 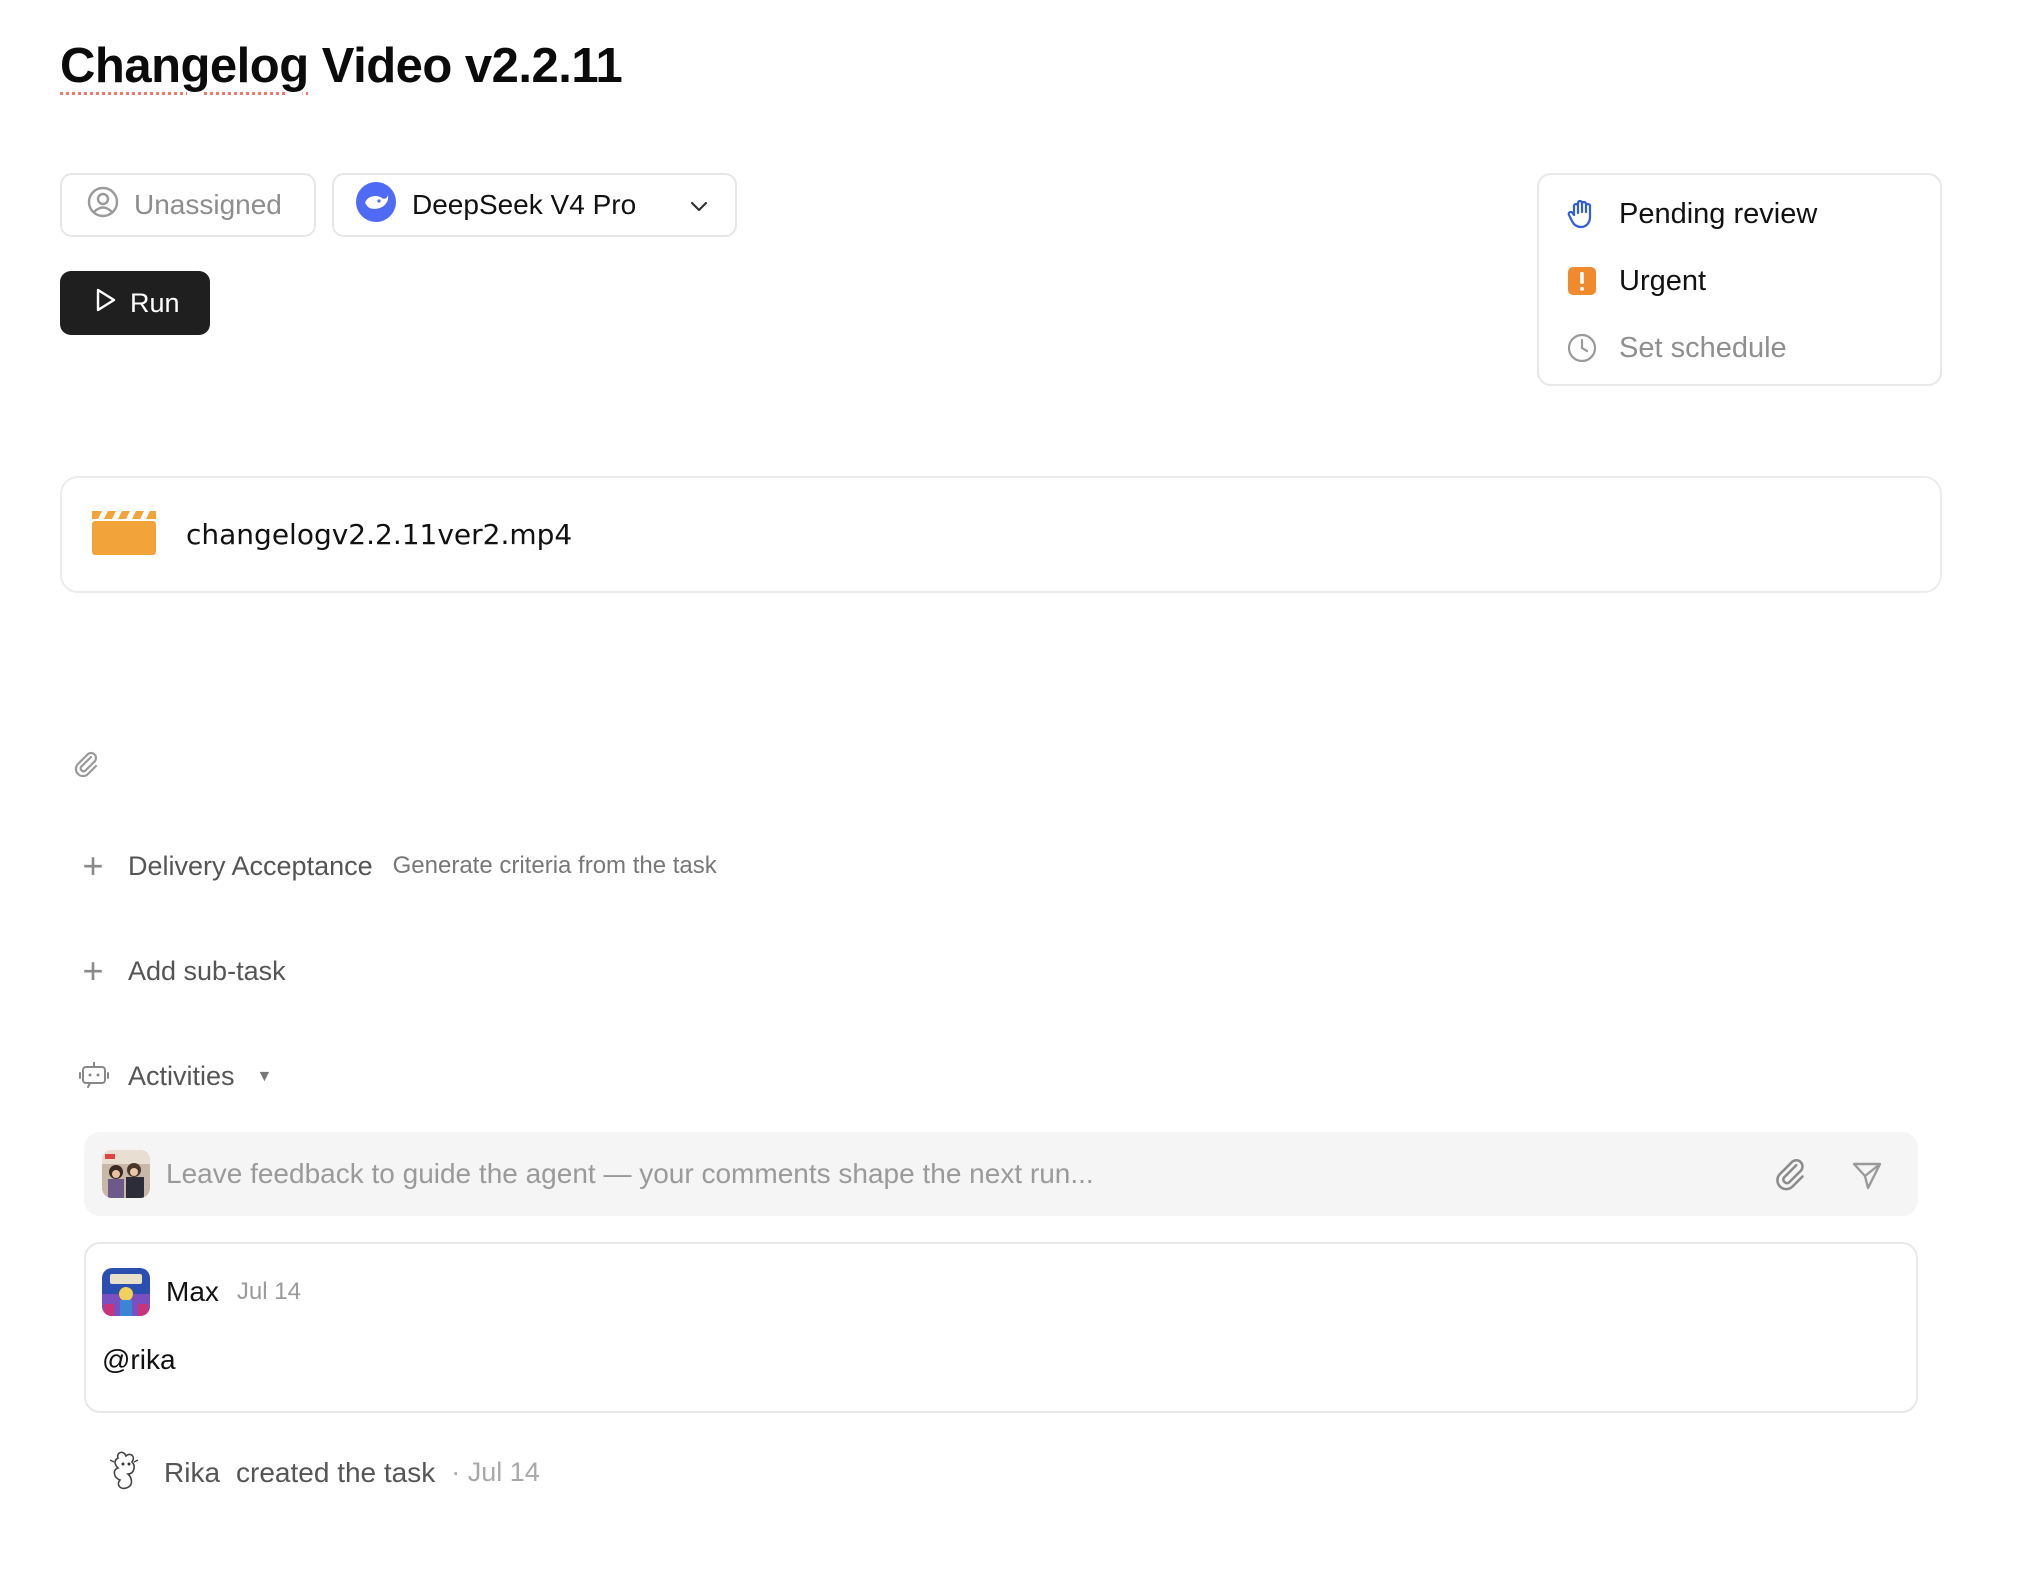 What do you see at coordinates (192, 1292) in the screenshot?
I see `comment-author: Max` at bounding box center [192, 1292].